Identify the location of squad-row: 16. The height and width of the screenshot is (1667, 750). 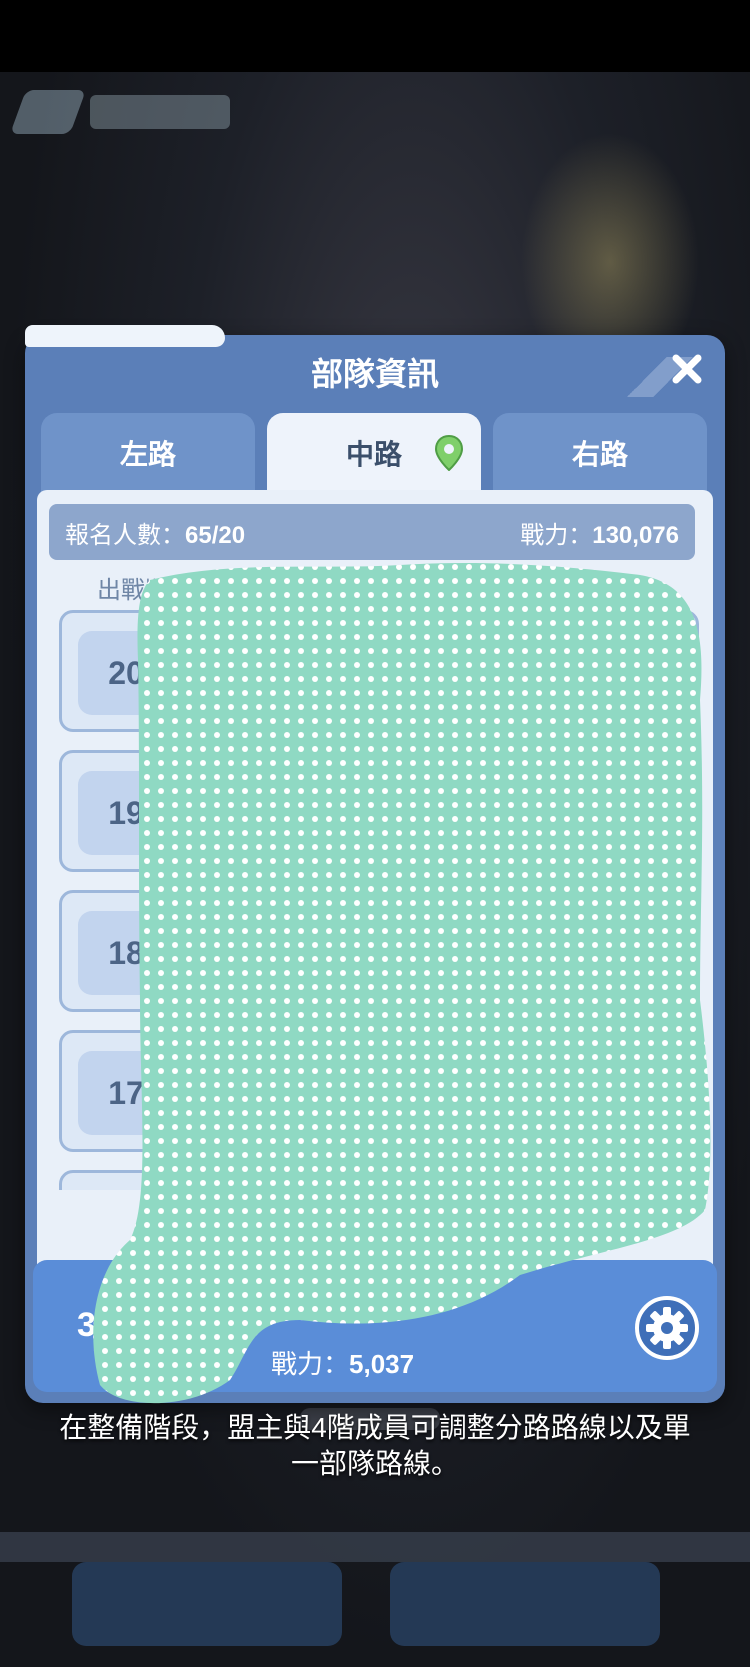
(379, 1180).